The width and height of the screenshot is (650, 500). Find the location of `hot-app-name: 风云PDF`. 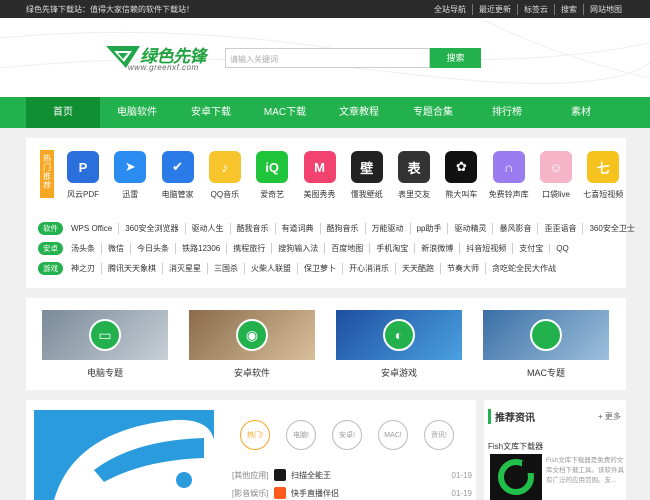

hot-app-name: 风云PDF is located at coordinates (83, 194).